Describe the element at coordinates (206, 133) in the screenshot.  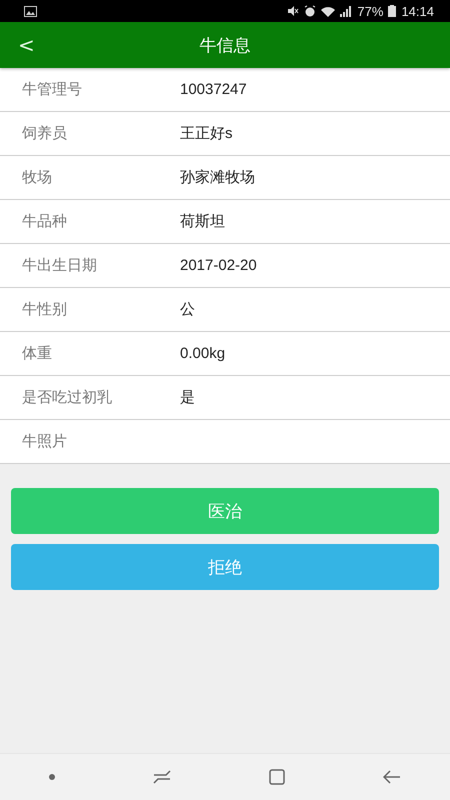
I see `field-value: 王正好s` at that location.